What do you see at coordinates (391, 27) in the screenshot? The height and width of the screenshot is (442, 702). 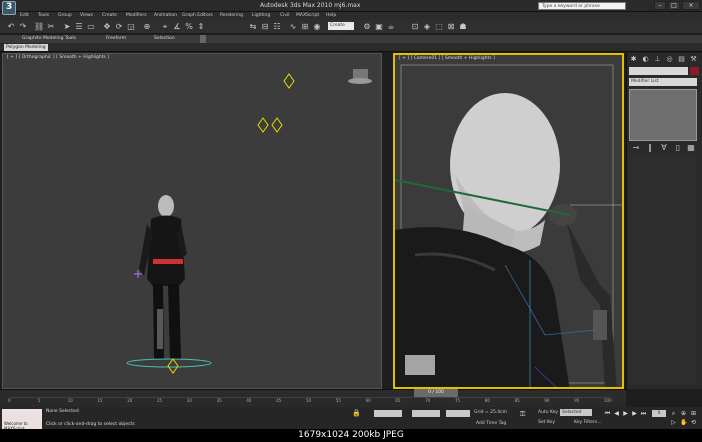 I see `render-icon: ☕` at bounding box center [391, 27].